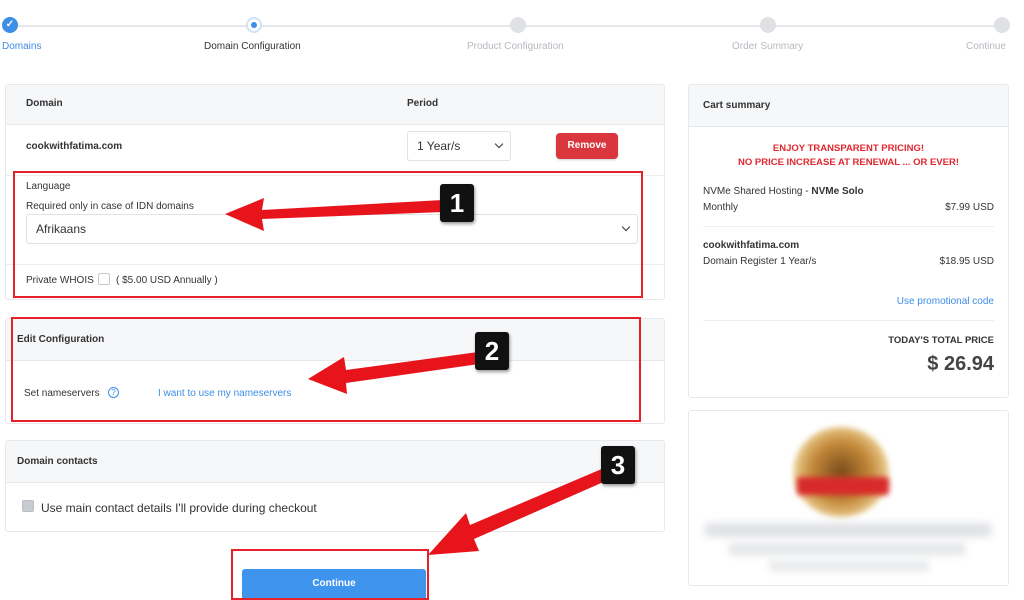  Describe the element at coordinates (457, 203) in the screenshot. I see `annotation-badge-1: 1` at that location.